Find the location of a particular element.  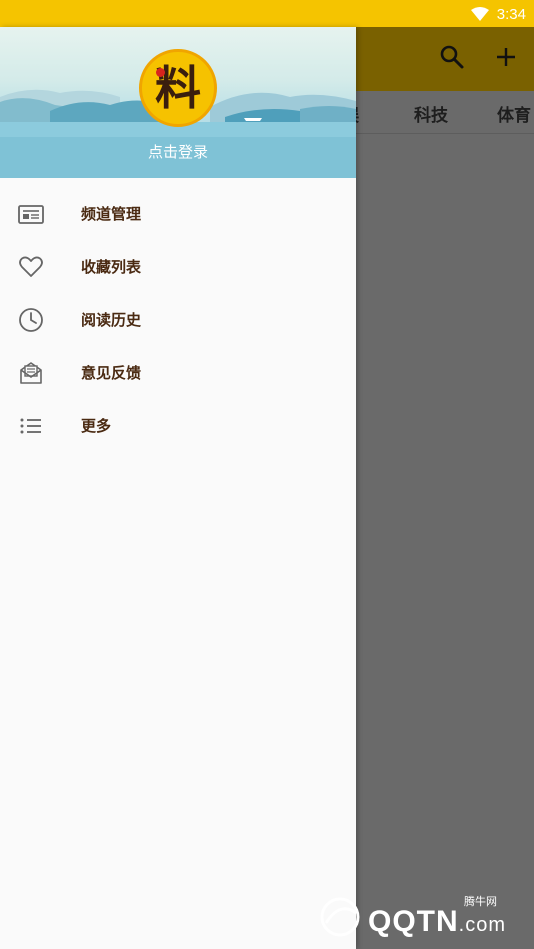

menu-item-reading-history: 阅读历史 is located at coordinates (178, 319).